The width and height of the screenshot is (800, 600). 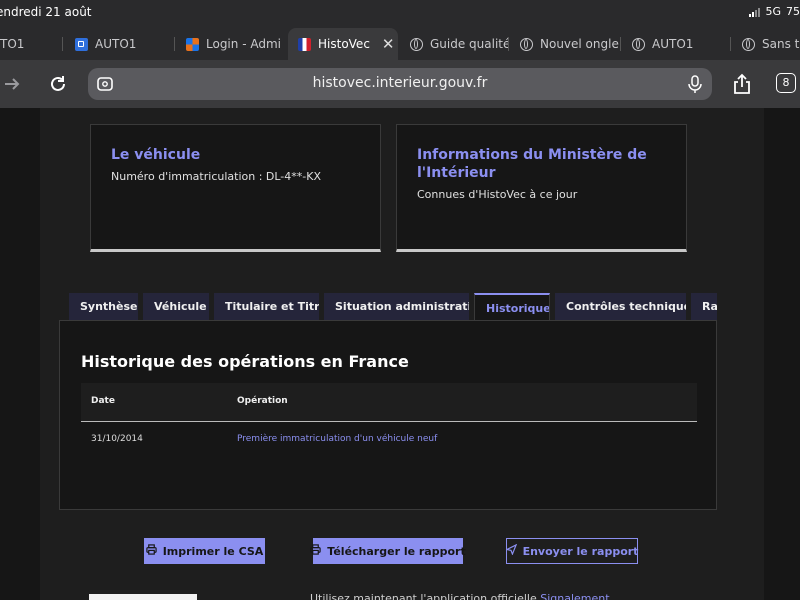 I want to click on tab-controles-techniques: Contrôles techniques, so click(x=620, y=306).